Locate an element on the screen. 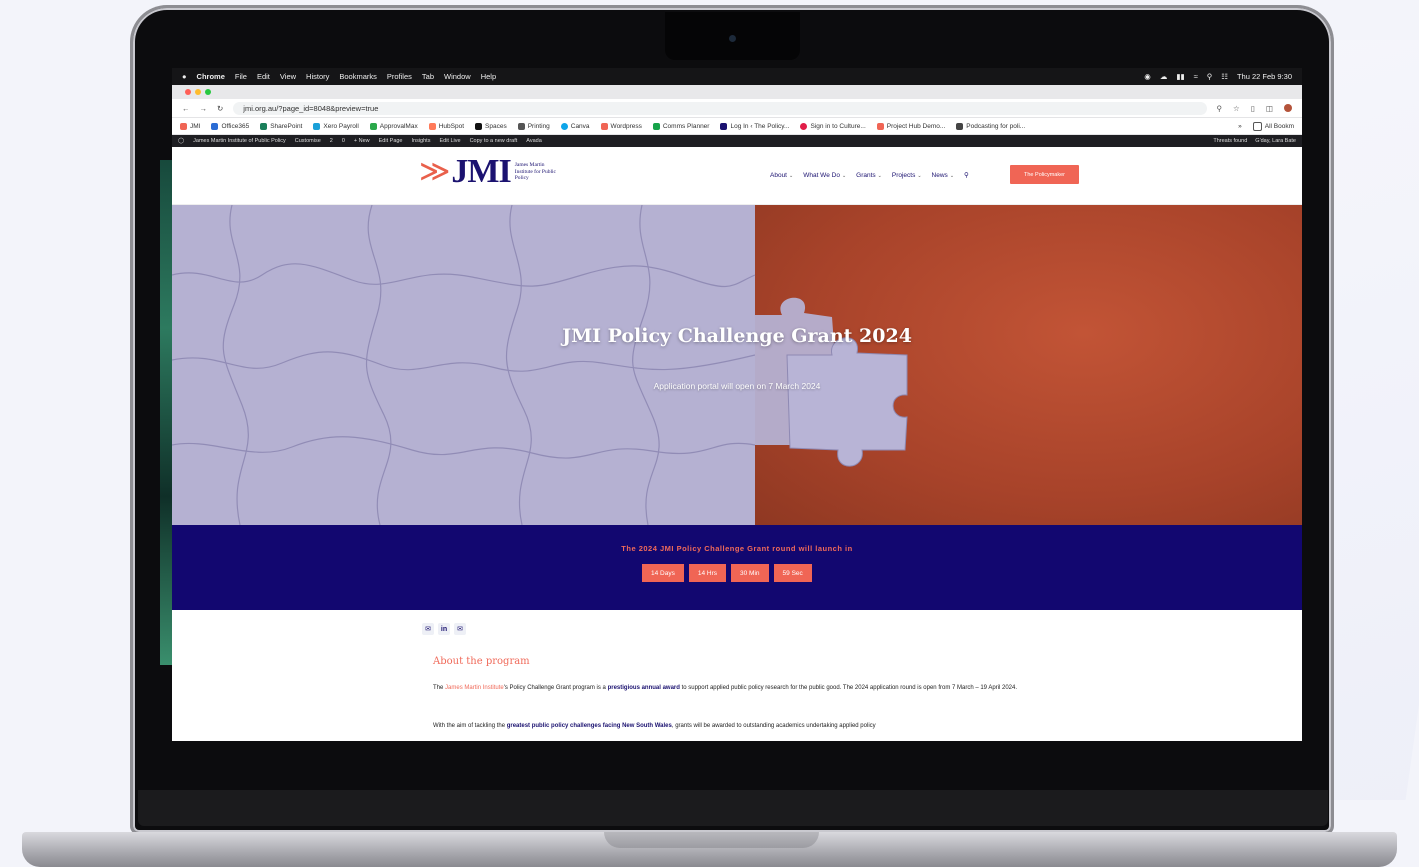  wp-logo-icon: ◯ is located at coordinates (181, 141).